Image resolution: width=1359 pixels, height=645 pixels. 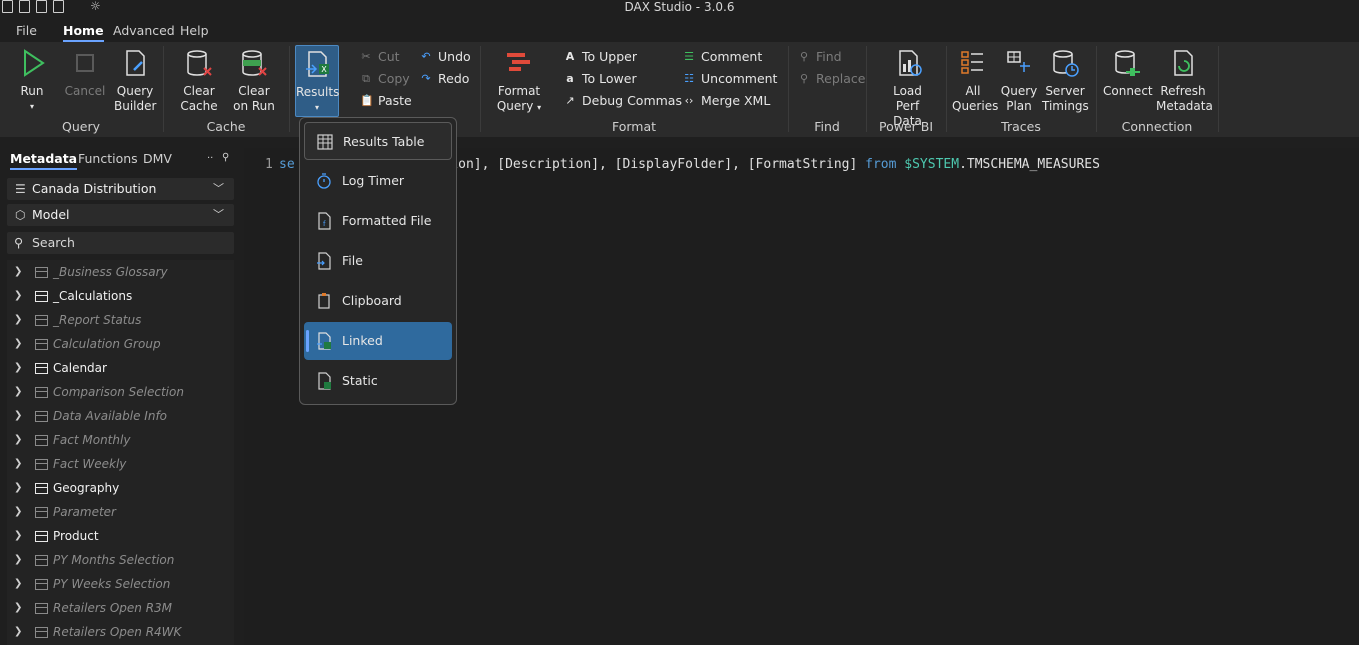 I want to click on table-name: Data Available Info, so click(x=110, y=416).